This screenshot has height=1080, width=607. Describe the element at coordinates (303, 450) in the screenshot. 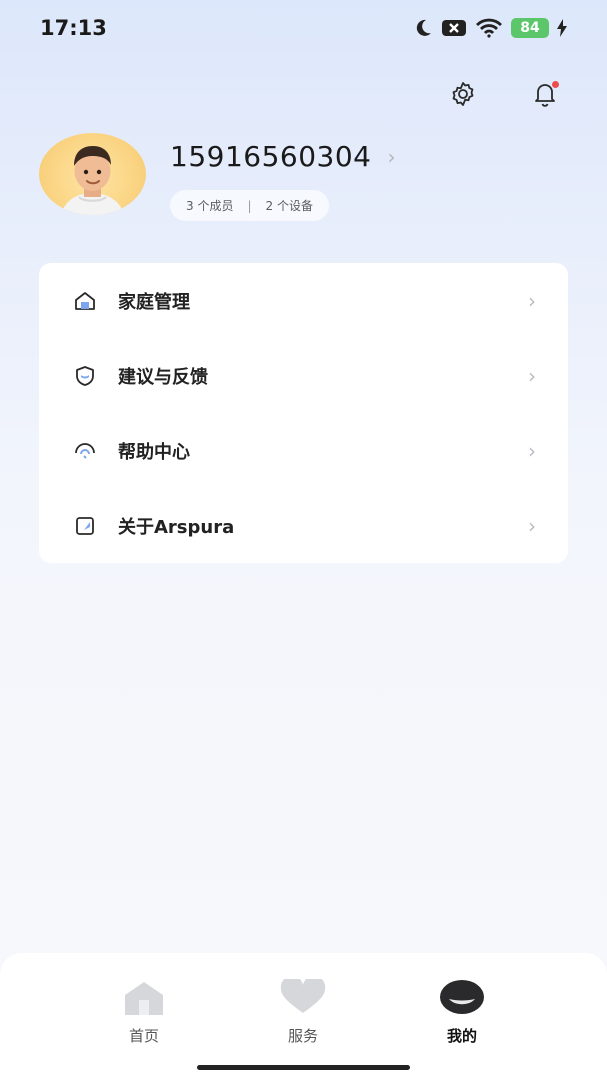

I see `menu-item-help-center: 帮助中心 ›` at that location.